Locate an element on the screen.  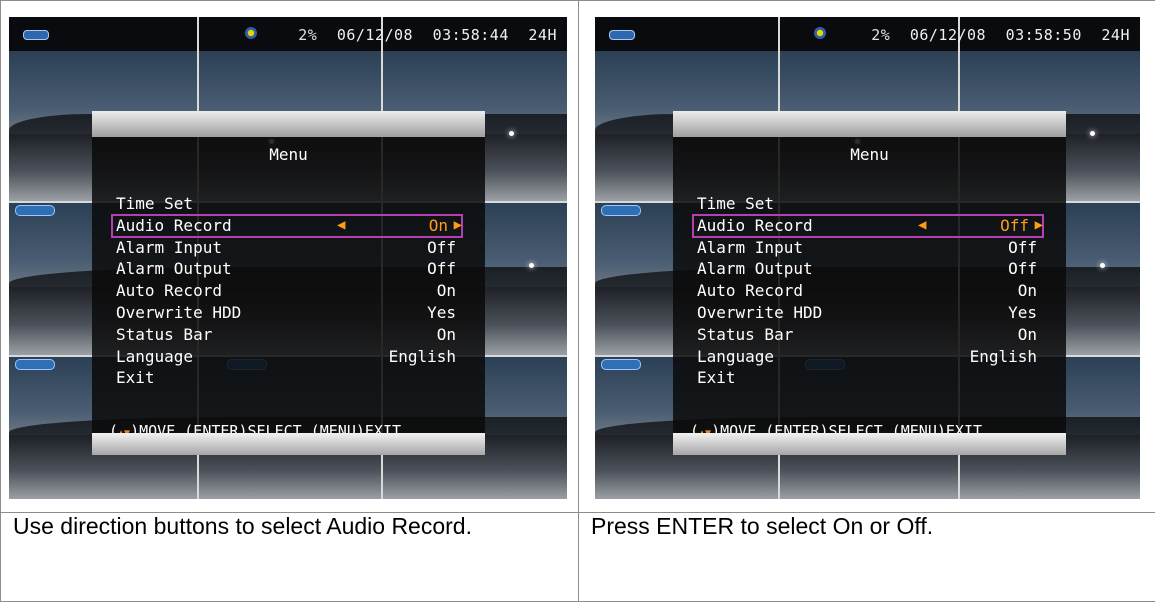
status-bar: 2% 06/12/08 03:58:50 24H is located at coordinates (867, 34).